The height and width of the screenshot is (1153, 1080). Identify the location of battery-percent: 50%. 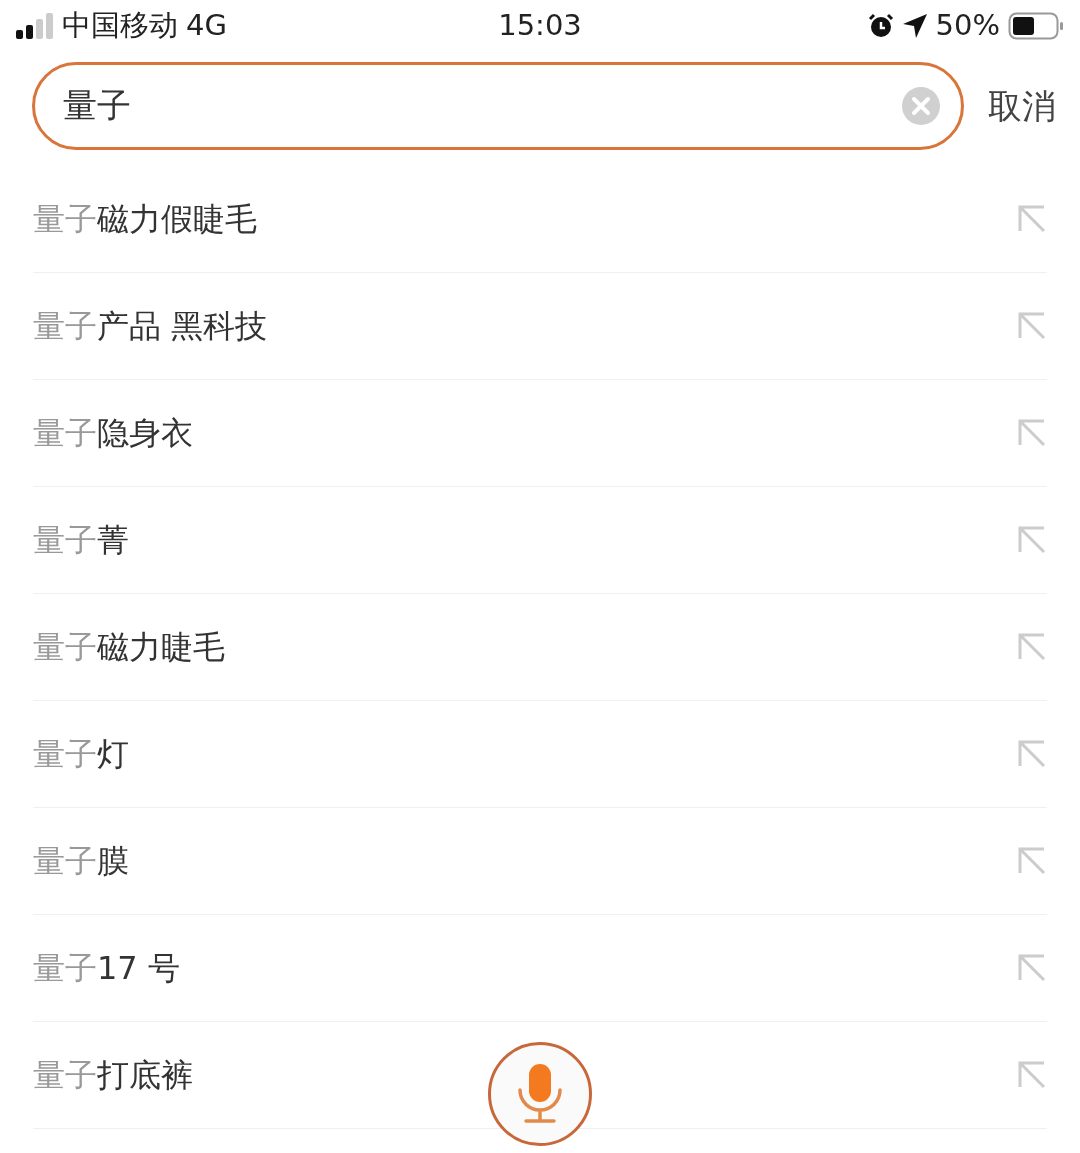
(967, 26).